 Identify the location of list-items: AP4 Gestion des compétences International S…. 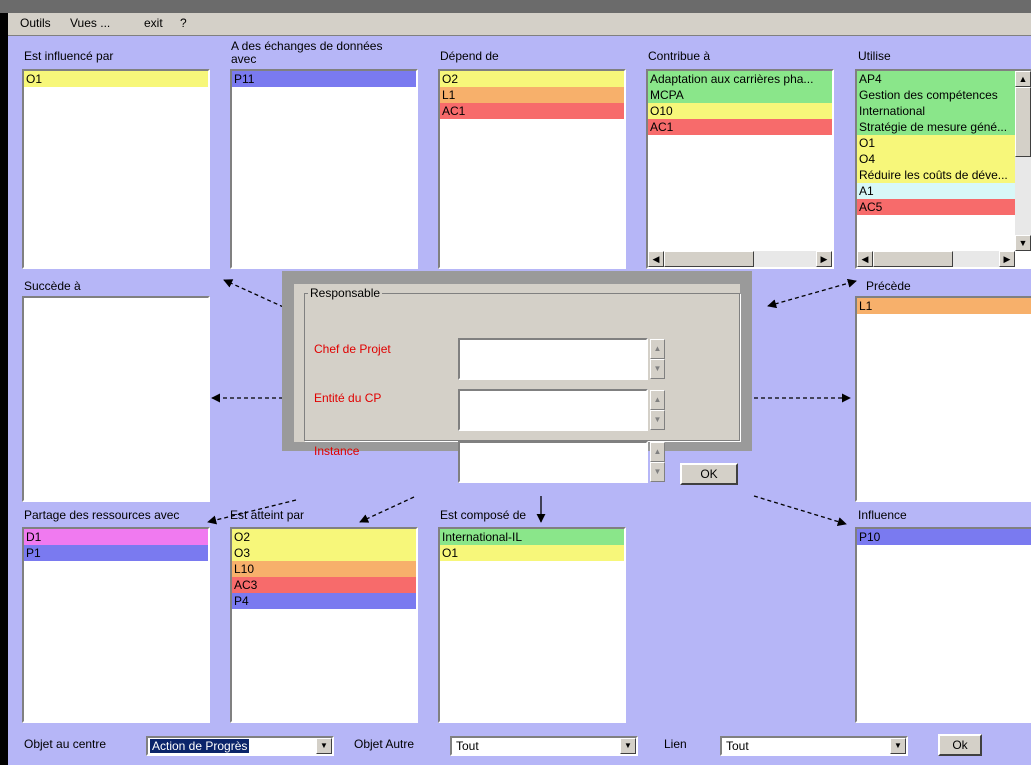
(944, 143).